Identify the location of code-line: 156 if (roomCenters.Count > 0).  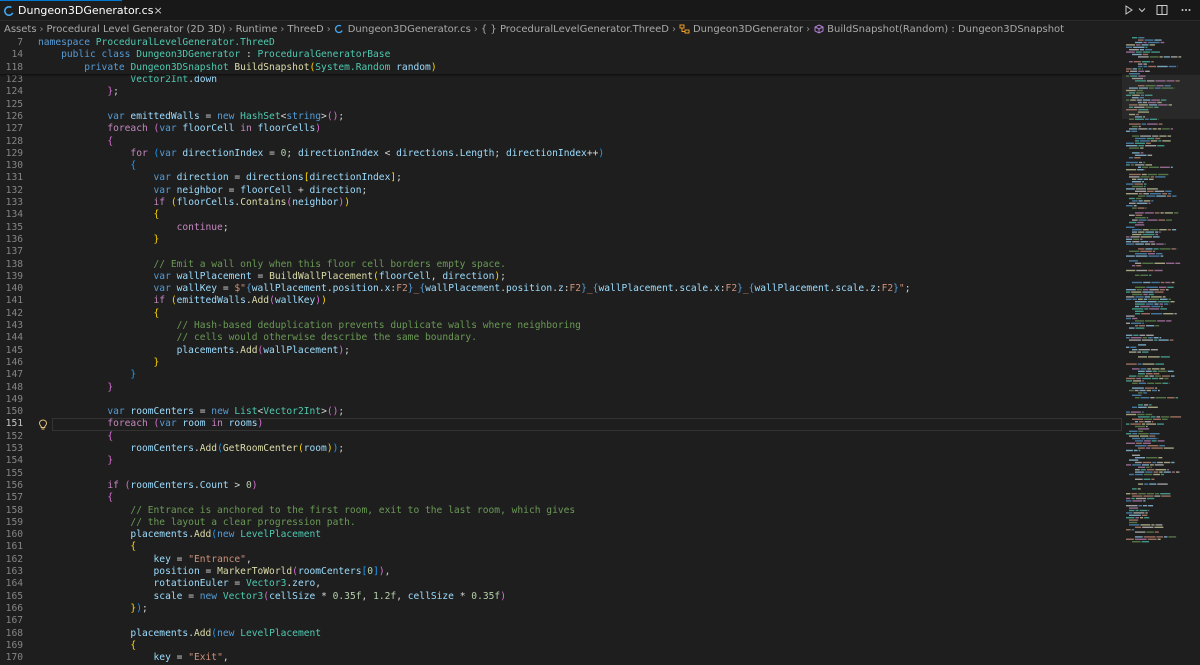
(561, 486).